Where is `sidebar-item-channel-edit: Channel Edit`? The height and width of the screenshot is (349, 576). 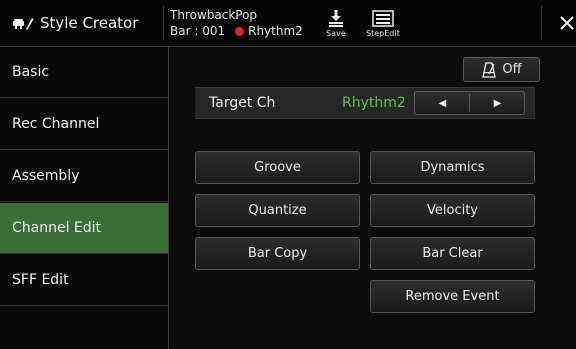 sidebar-item-channel-edit: Channel Edit is located at coordinates (84, 228).